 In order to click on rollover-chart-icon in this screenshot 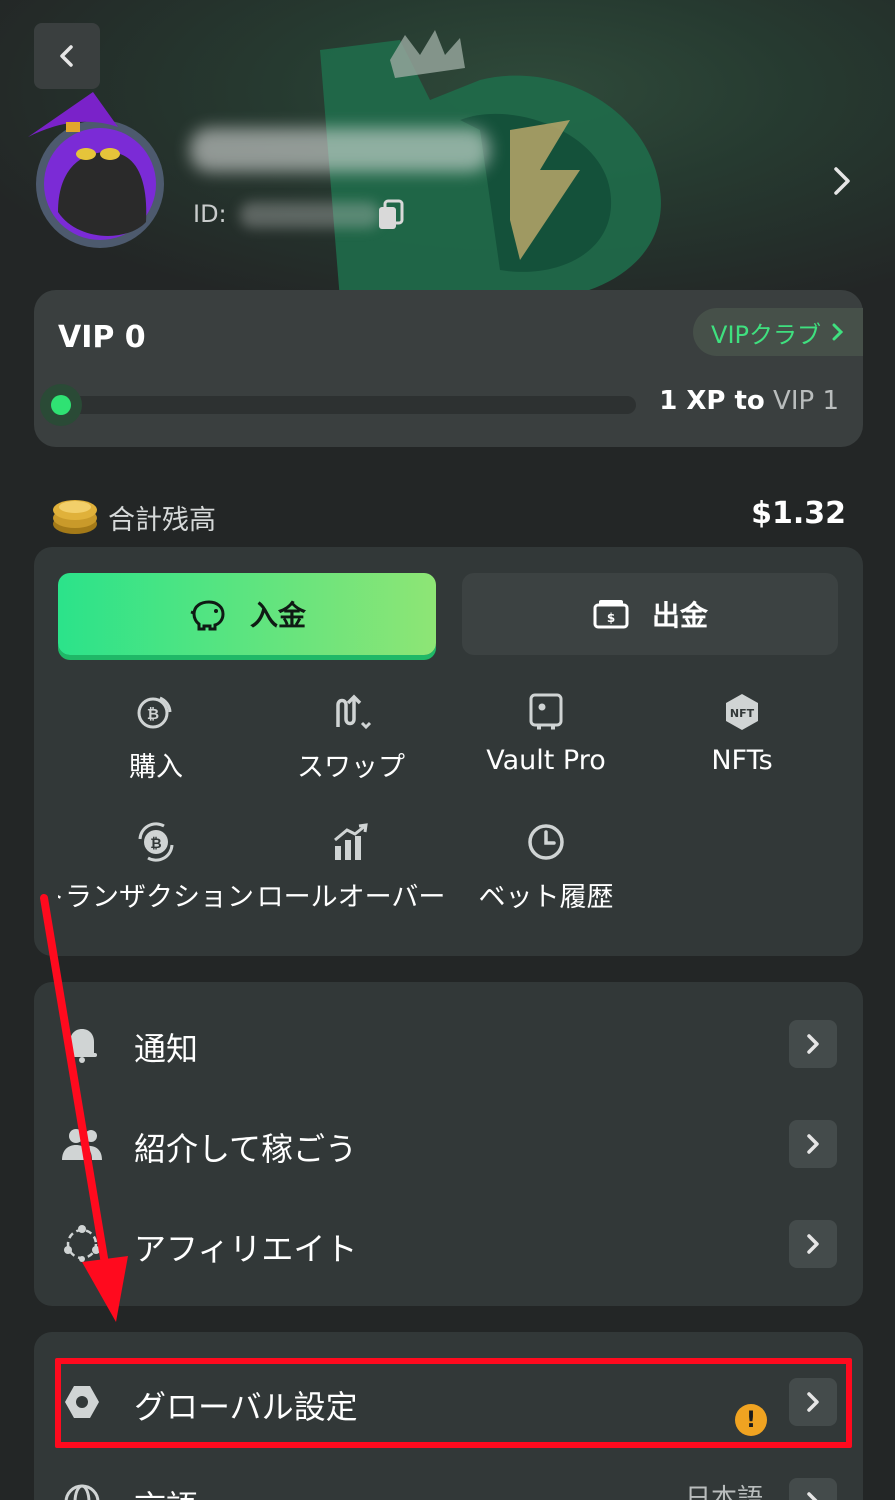, I will do `click(351, 841)`.